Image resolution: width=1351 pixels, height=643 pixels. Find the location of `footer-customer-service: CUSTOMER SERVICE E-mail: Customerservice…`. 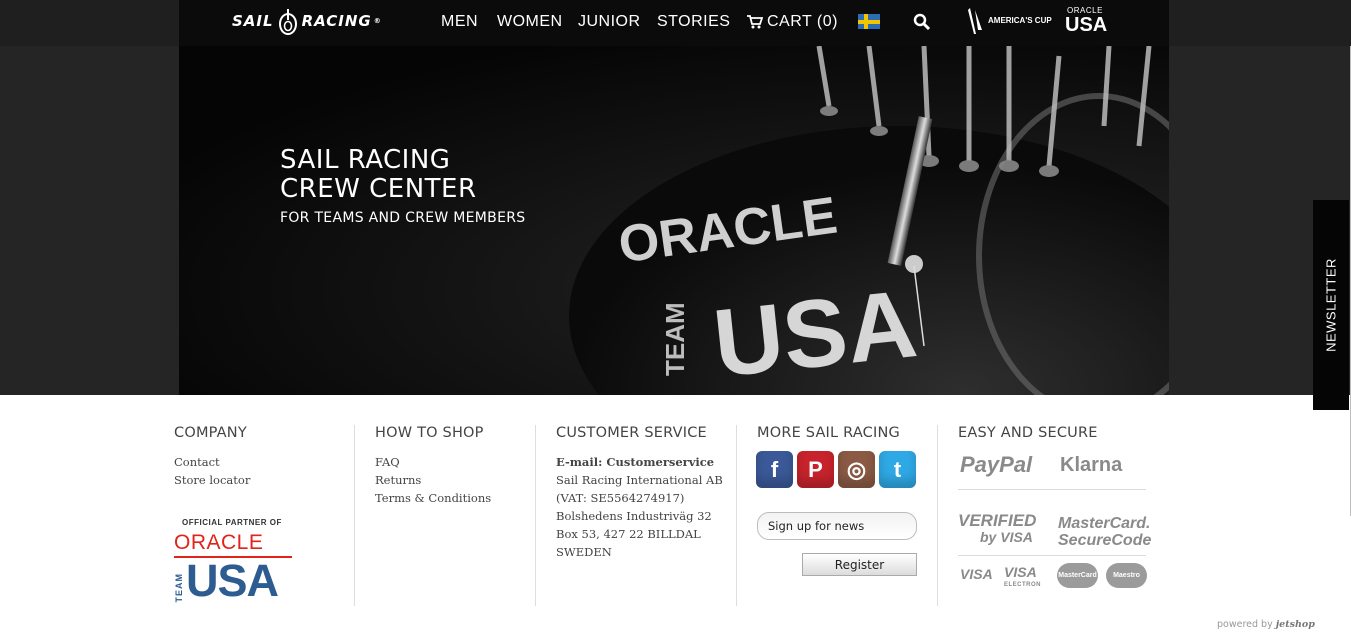

footer-customer-service: CUSTOMER SERVICE E-mail: Customerservice… is located at coordinates (639, 493).